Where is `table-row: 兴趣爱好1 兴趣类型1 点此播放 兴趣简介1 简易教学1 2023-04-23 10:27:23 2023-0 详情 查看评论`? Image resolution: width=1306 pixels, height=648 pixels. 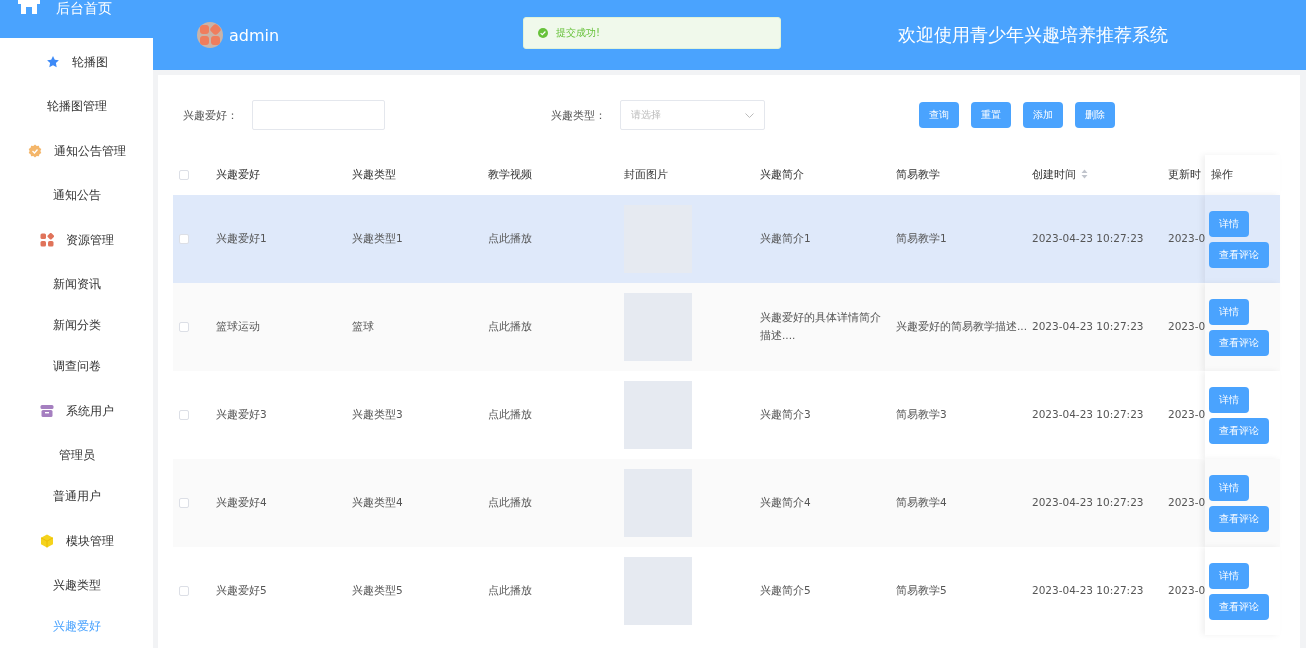 table-row: 兴趣爱好1 兴趣类型1 点此播放 兴趣简介1 简易教学1 2023-04-23 10:27:23 2023-0 详情 查看评论 is located at coordinates (726, 239).